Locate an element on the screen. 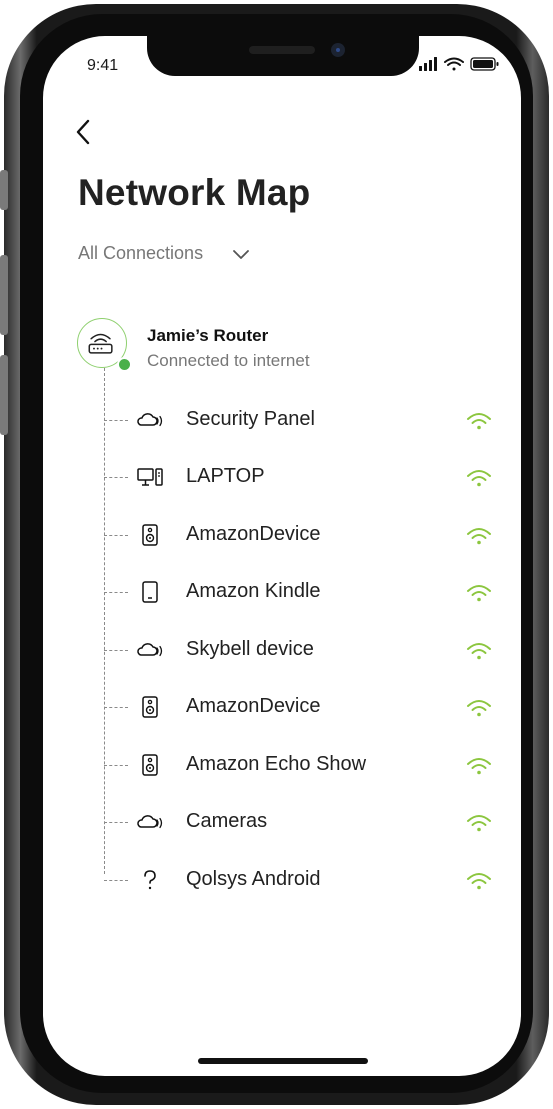 The image size is (553, 1109). front-camera is located at coordinates (338, 50).